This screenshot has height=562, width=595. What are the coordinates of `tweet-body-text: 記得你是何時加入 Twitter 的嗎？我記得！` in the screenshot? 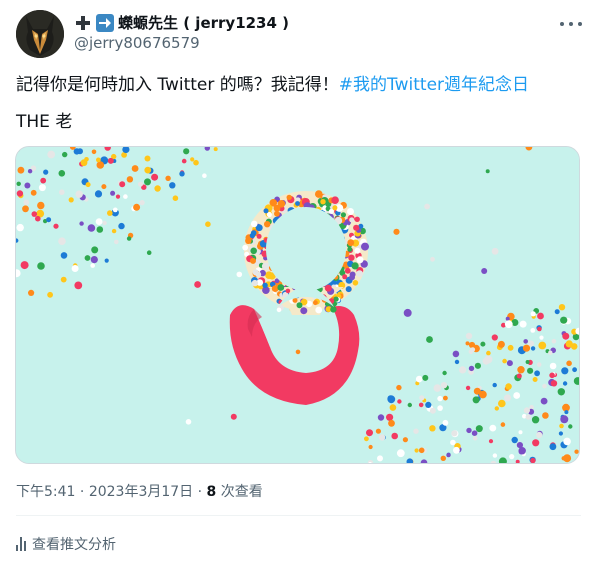 It's located at (177, 85).